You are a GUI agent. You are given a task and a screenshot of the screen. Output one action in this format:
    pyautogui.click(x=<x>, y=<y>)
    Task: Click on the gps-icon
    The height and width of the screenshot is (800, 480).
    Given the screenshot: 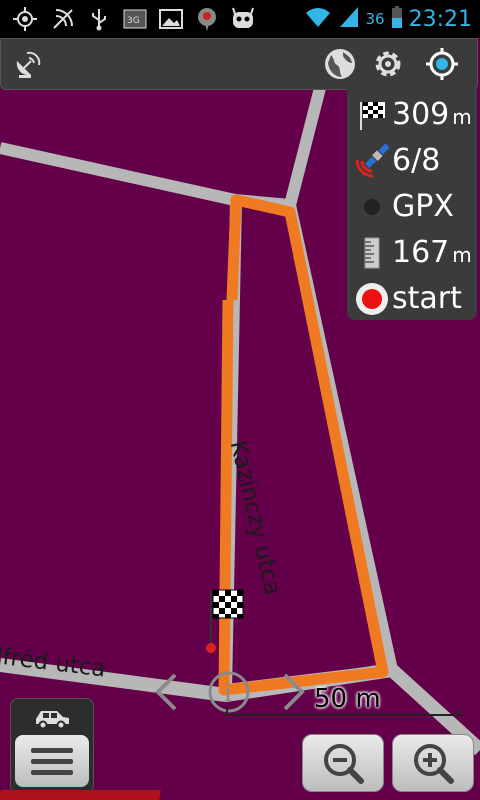 What is the action you would take?
    pyautogui.click(x=25, y=19)
    